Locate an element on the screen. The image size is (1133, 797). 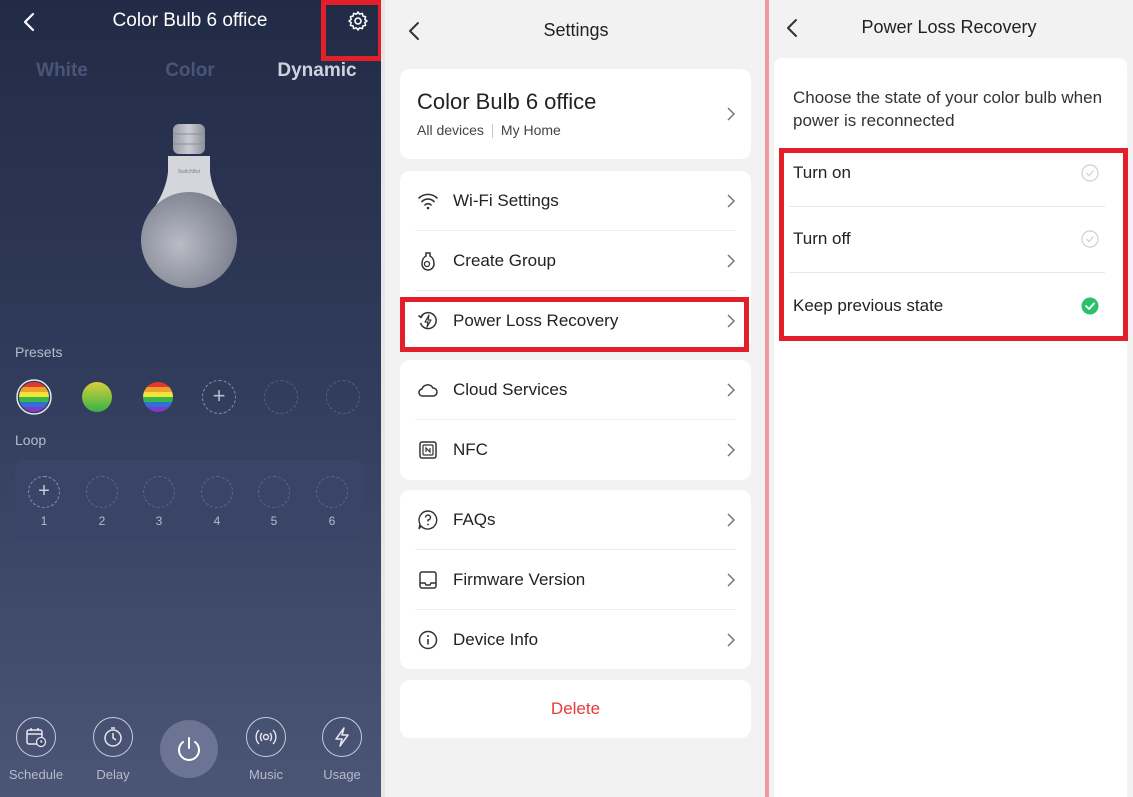
back-icon is located at coordinates (30, 22).